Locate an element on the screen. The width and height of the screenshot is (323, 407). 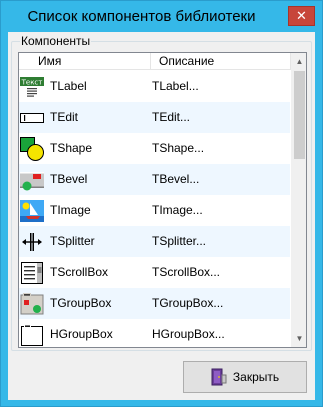
list-header: Имя Описание is located at coordinates (162, 61).